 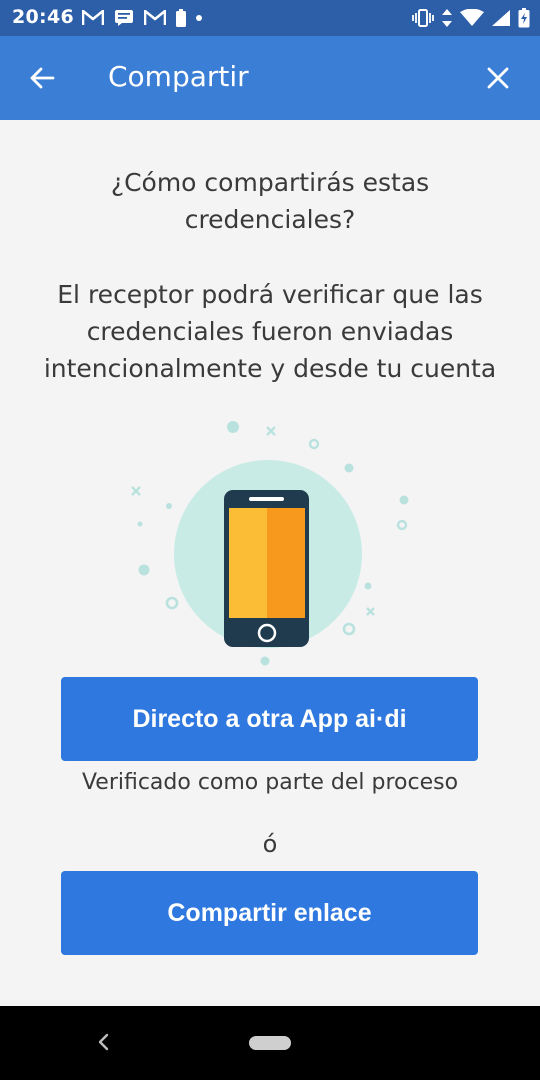 I want to click on nav-back-button, so click(x=104, y=1042).